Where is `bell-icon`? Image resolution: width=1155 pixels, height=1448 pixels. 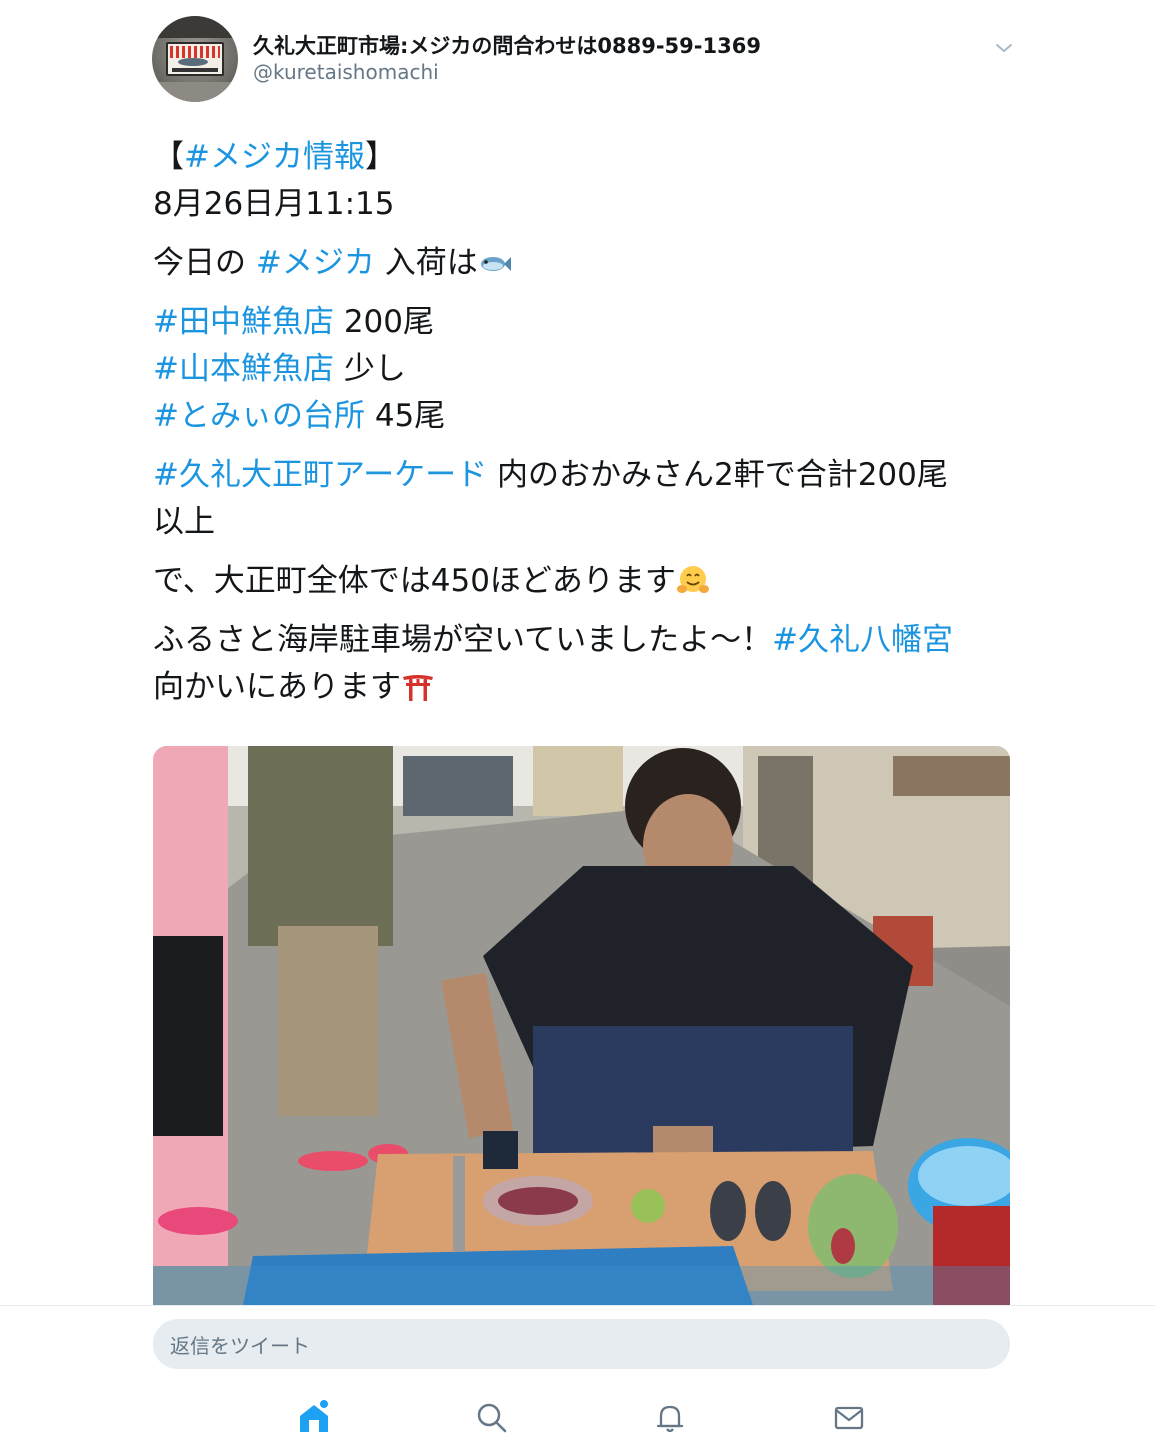
bell-icon is located at coordinates (670, 1419).